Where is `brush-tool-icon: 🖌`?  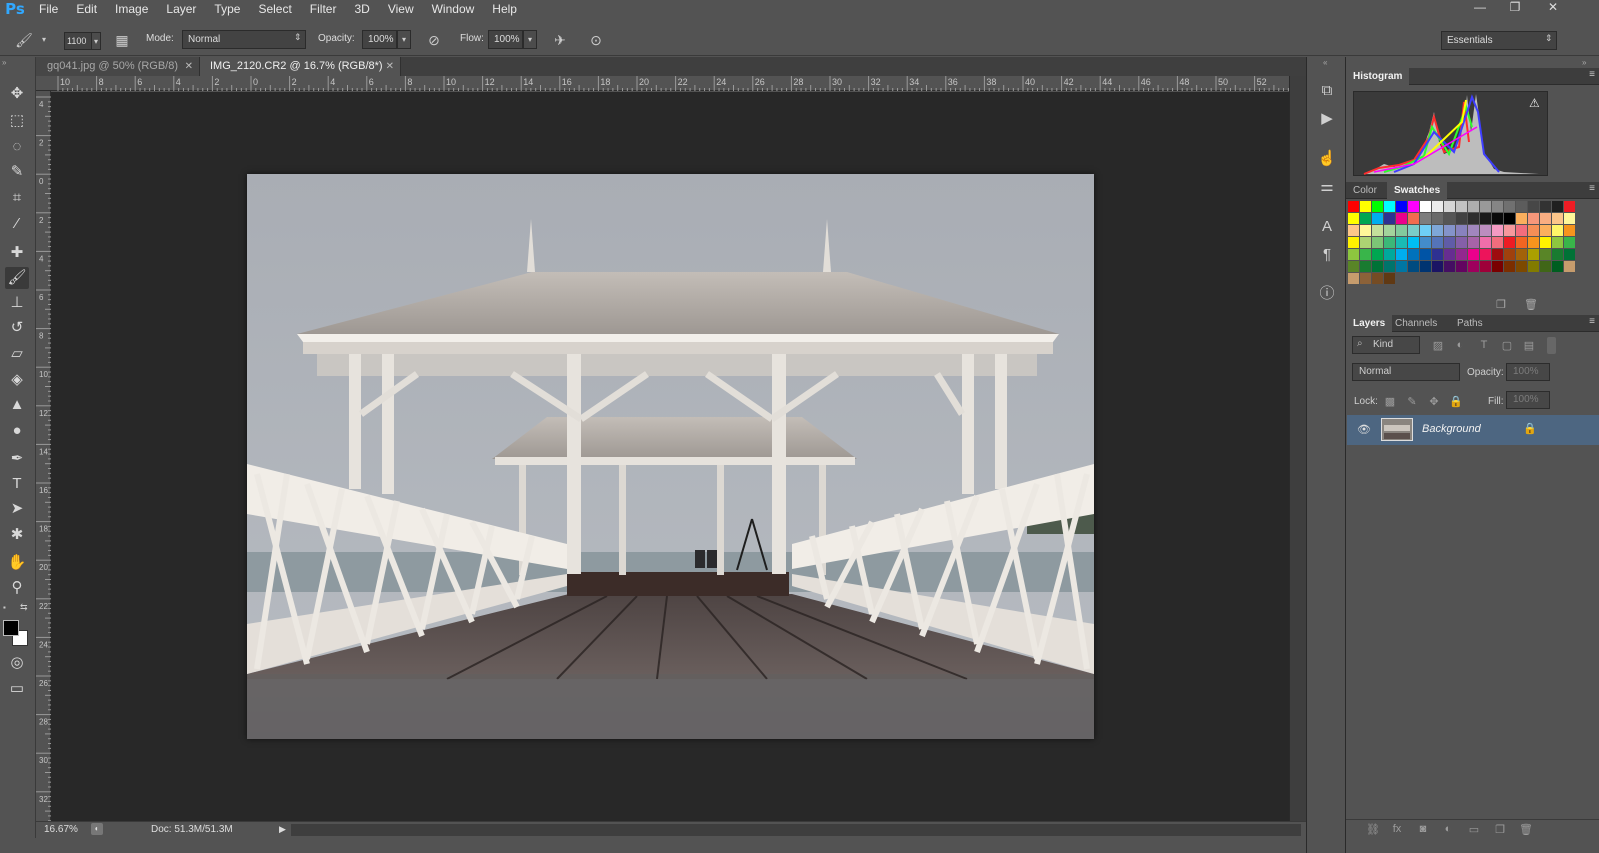
brush-tool-icon: 🖌 is located at coordinates (17, 278).